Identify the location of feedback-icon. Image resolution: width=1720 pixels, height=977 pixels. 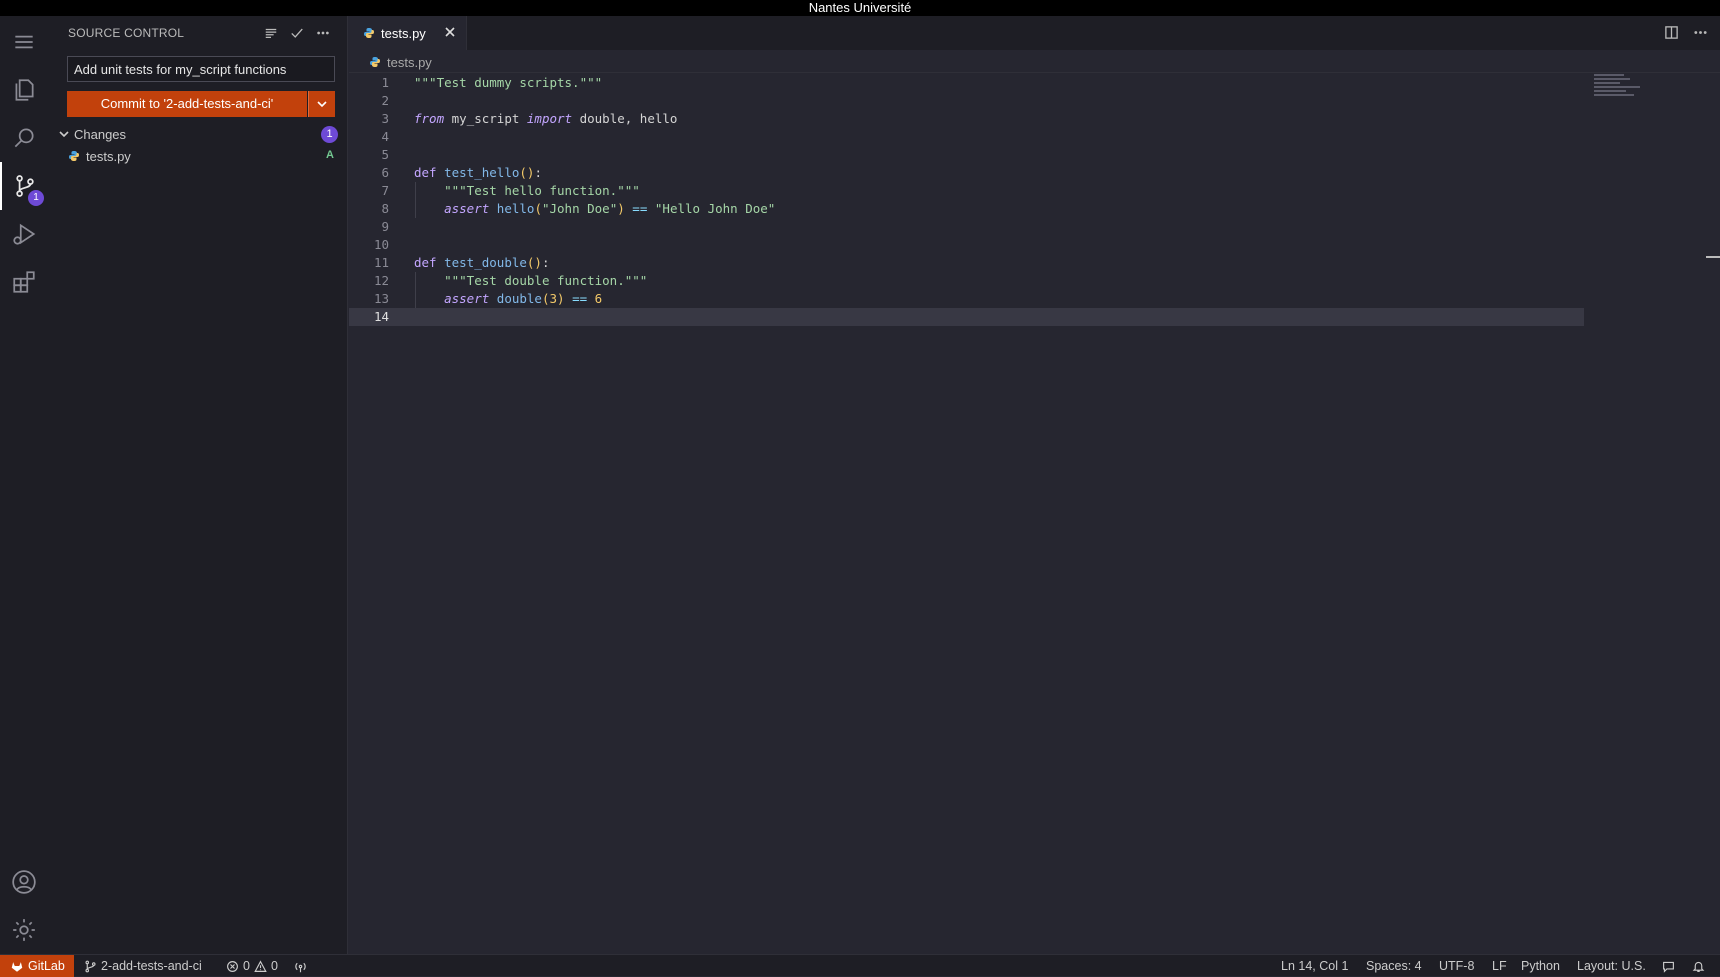
(1668, 967).